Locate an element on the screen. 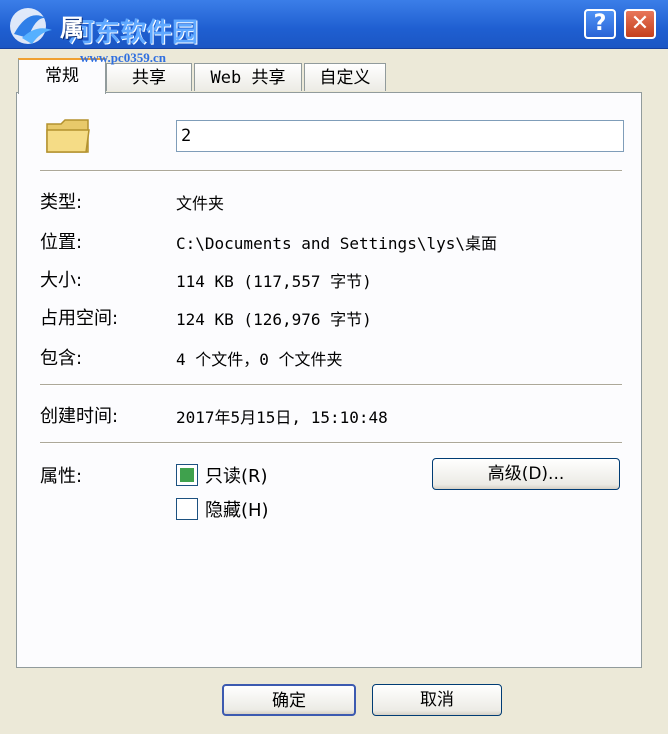 This screenshot has width=668, height=734. size-on-disk-value: 124 KB (126,976 字节) is located at coordinates (274, 319).